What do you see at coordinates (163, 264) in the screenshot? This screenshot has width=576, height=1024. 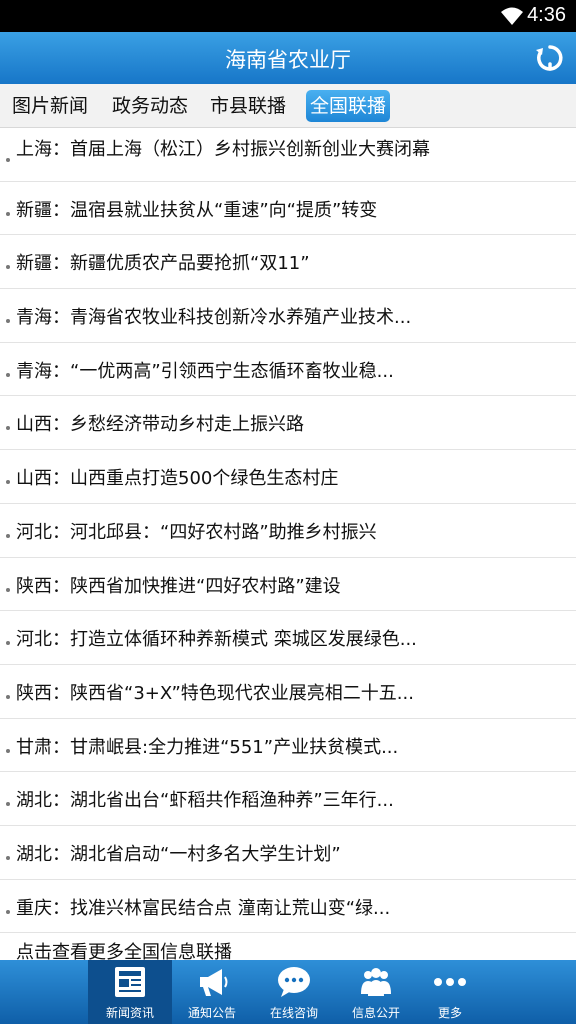 I see `news-headline: 新疆：新疆优质农产品要抢抓“双11”` at bounding box center [163, 264].